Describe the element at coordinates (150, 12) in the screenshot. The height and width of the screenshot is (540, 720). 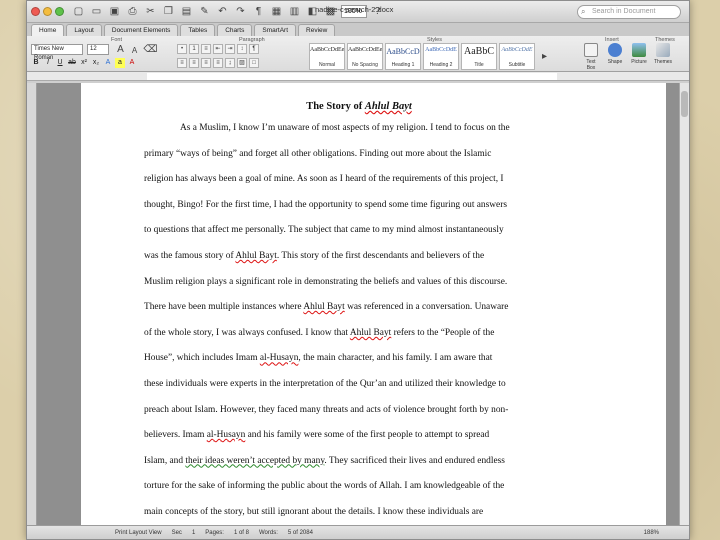
I see `cut-icon: ✂` at that location.